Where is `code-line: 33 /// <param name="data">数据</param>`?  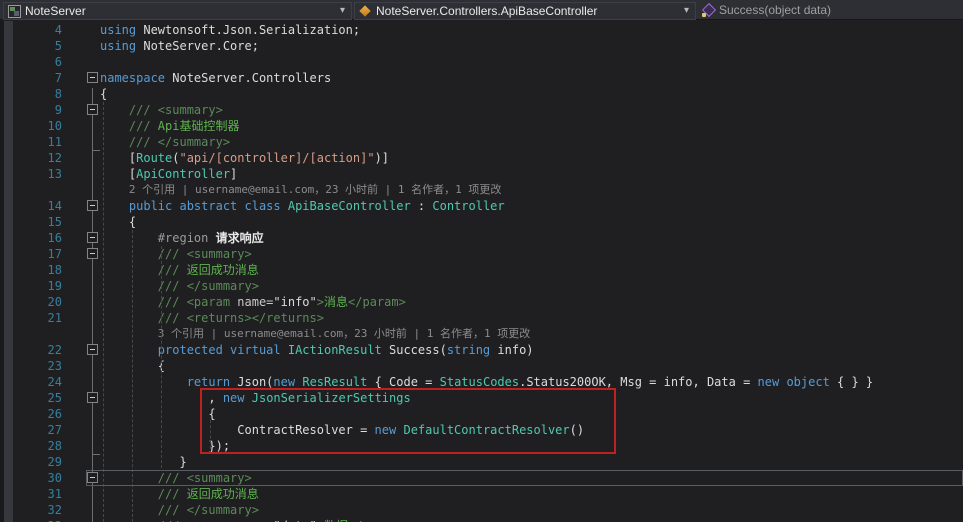 code-line: 33 /// <param name="data">数据</param> is located at coordinates (481, 520).